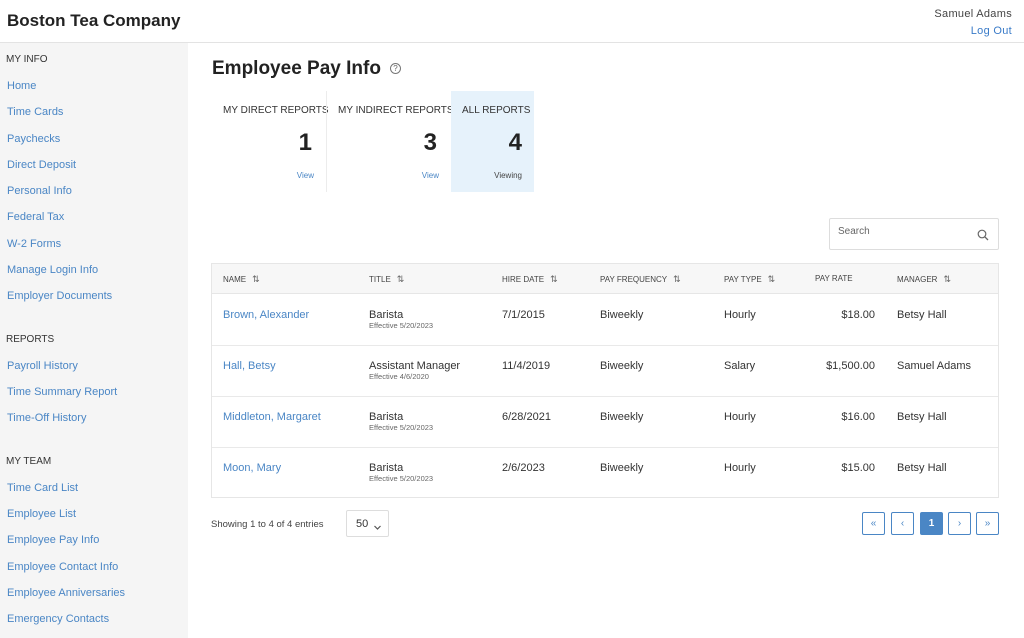 This screenshot has height=638, width=1024. I want to click on cell-manager: Samuel Adams, so click(934, 366).